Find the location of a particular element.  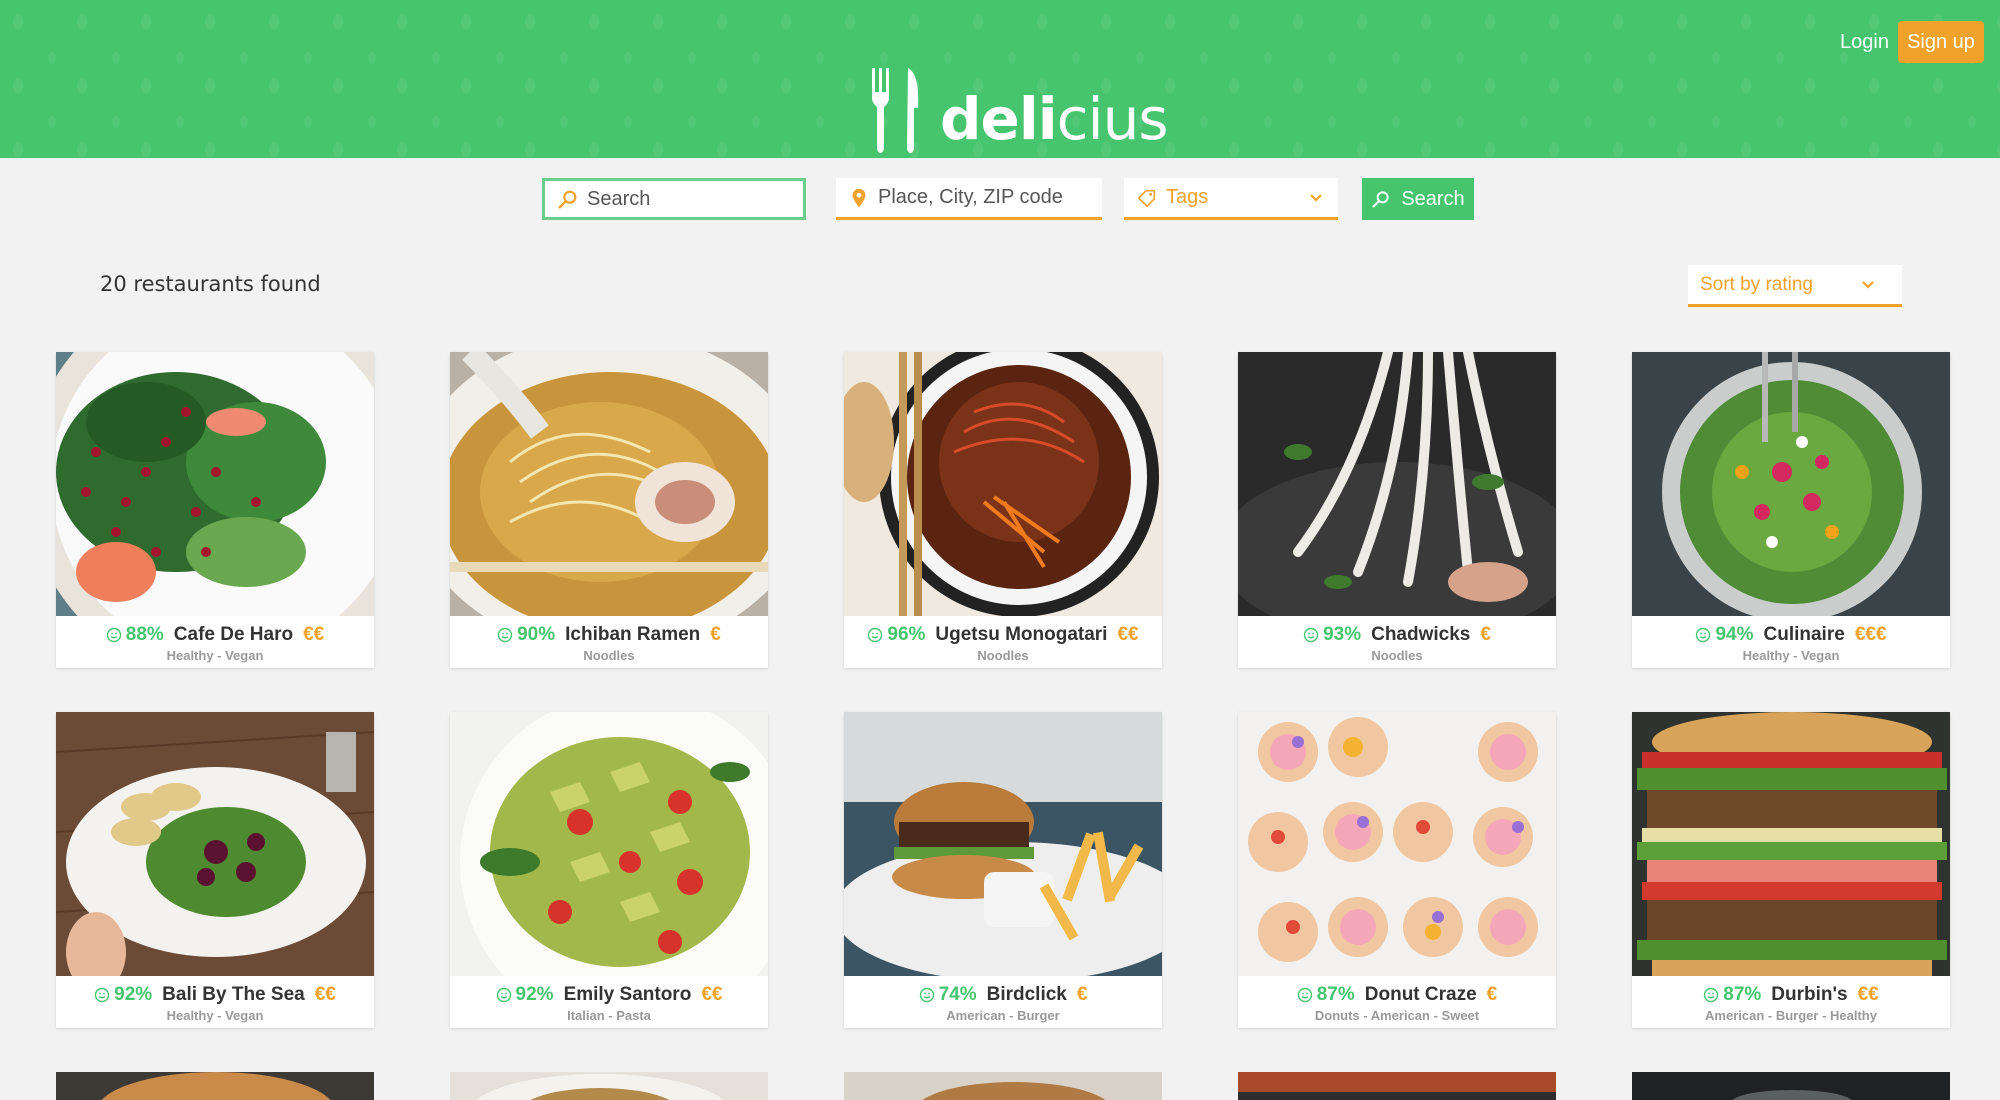

card-info: 74% Birdclick € American - Burger is located at coordinates (1003, 1002).